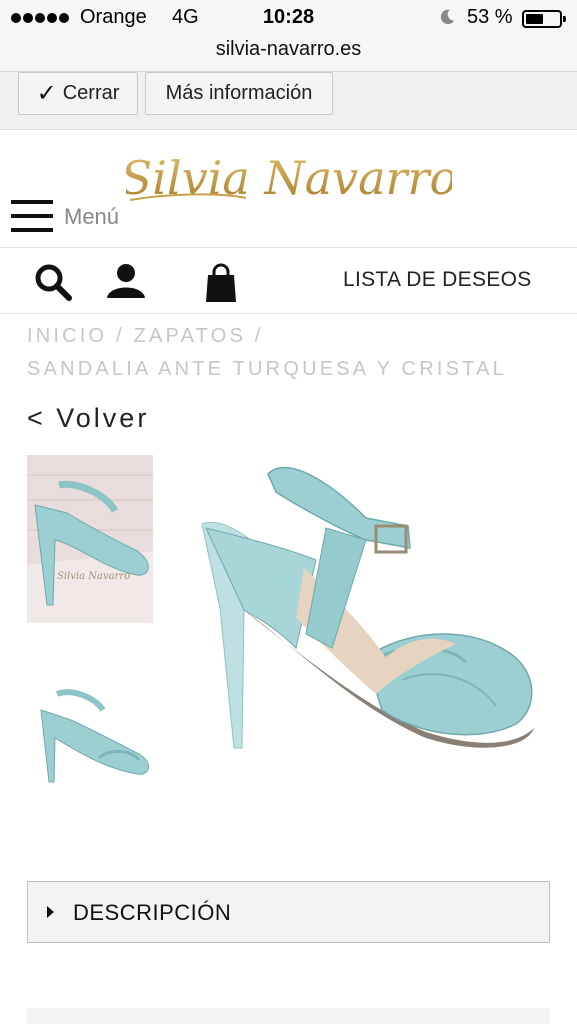 This screenshot has height=1024, width=577. What do you see at coordinates (288, 1016) in the screenshot?
I see `next-accordion-panel` at bounding box center [288, 1016].